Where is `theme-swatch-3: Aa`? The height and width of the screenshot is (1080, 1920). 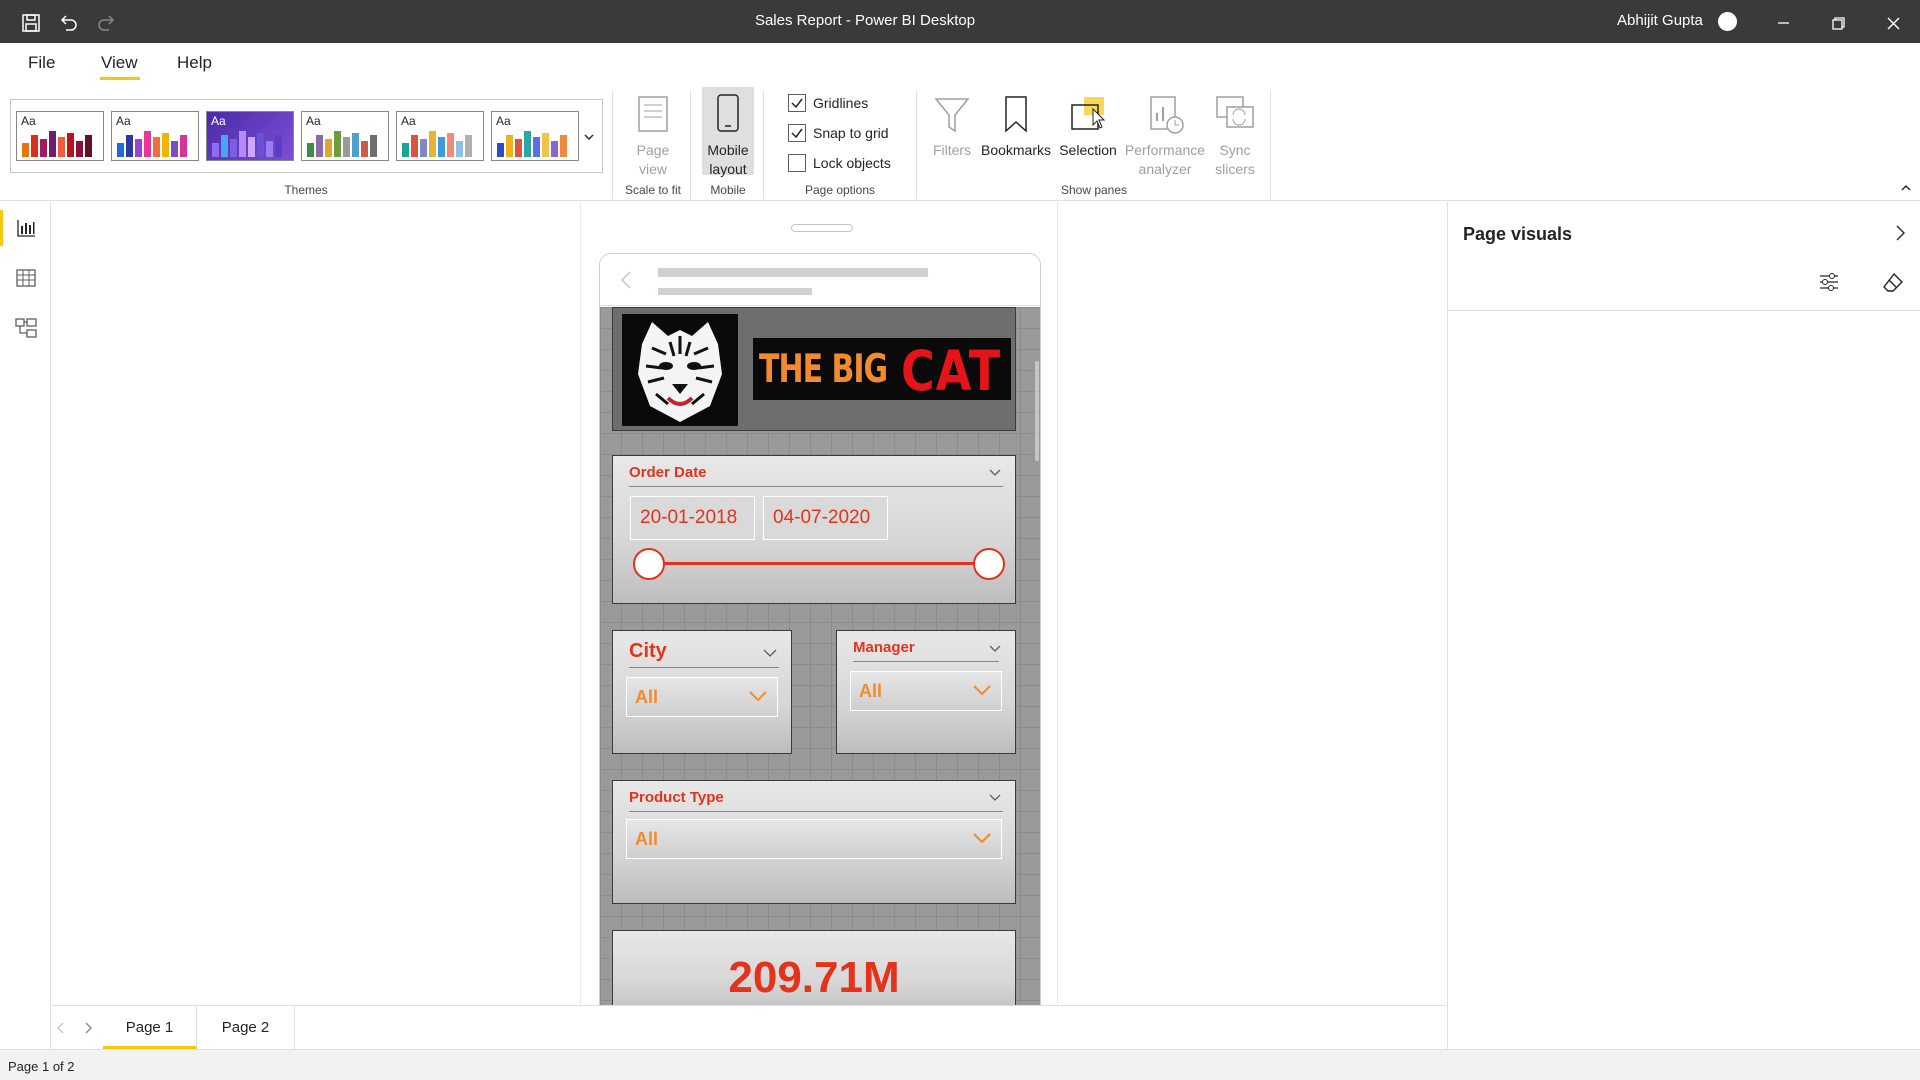
theme-swatch-3: Aa is located at coordinates (250, 136).